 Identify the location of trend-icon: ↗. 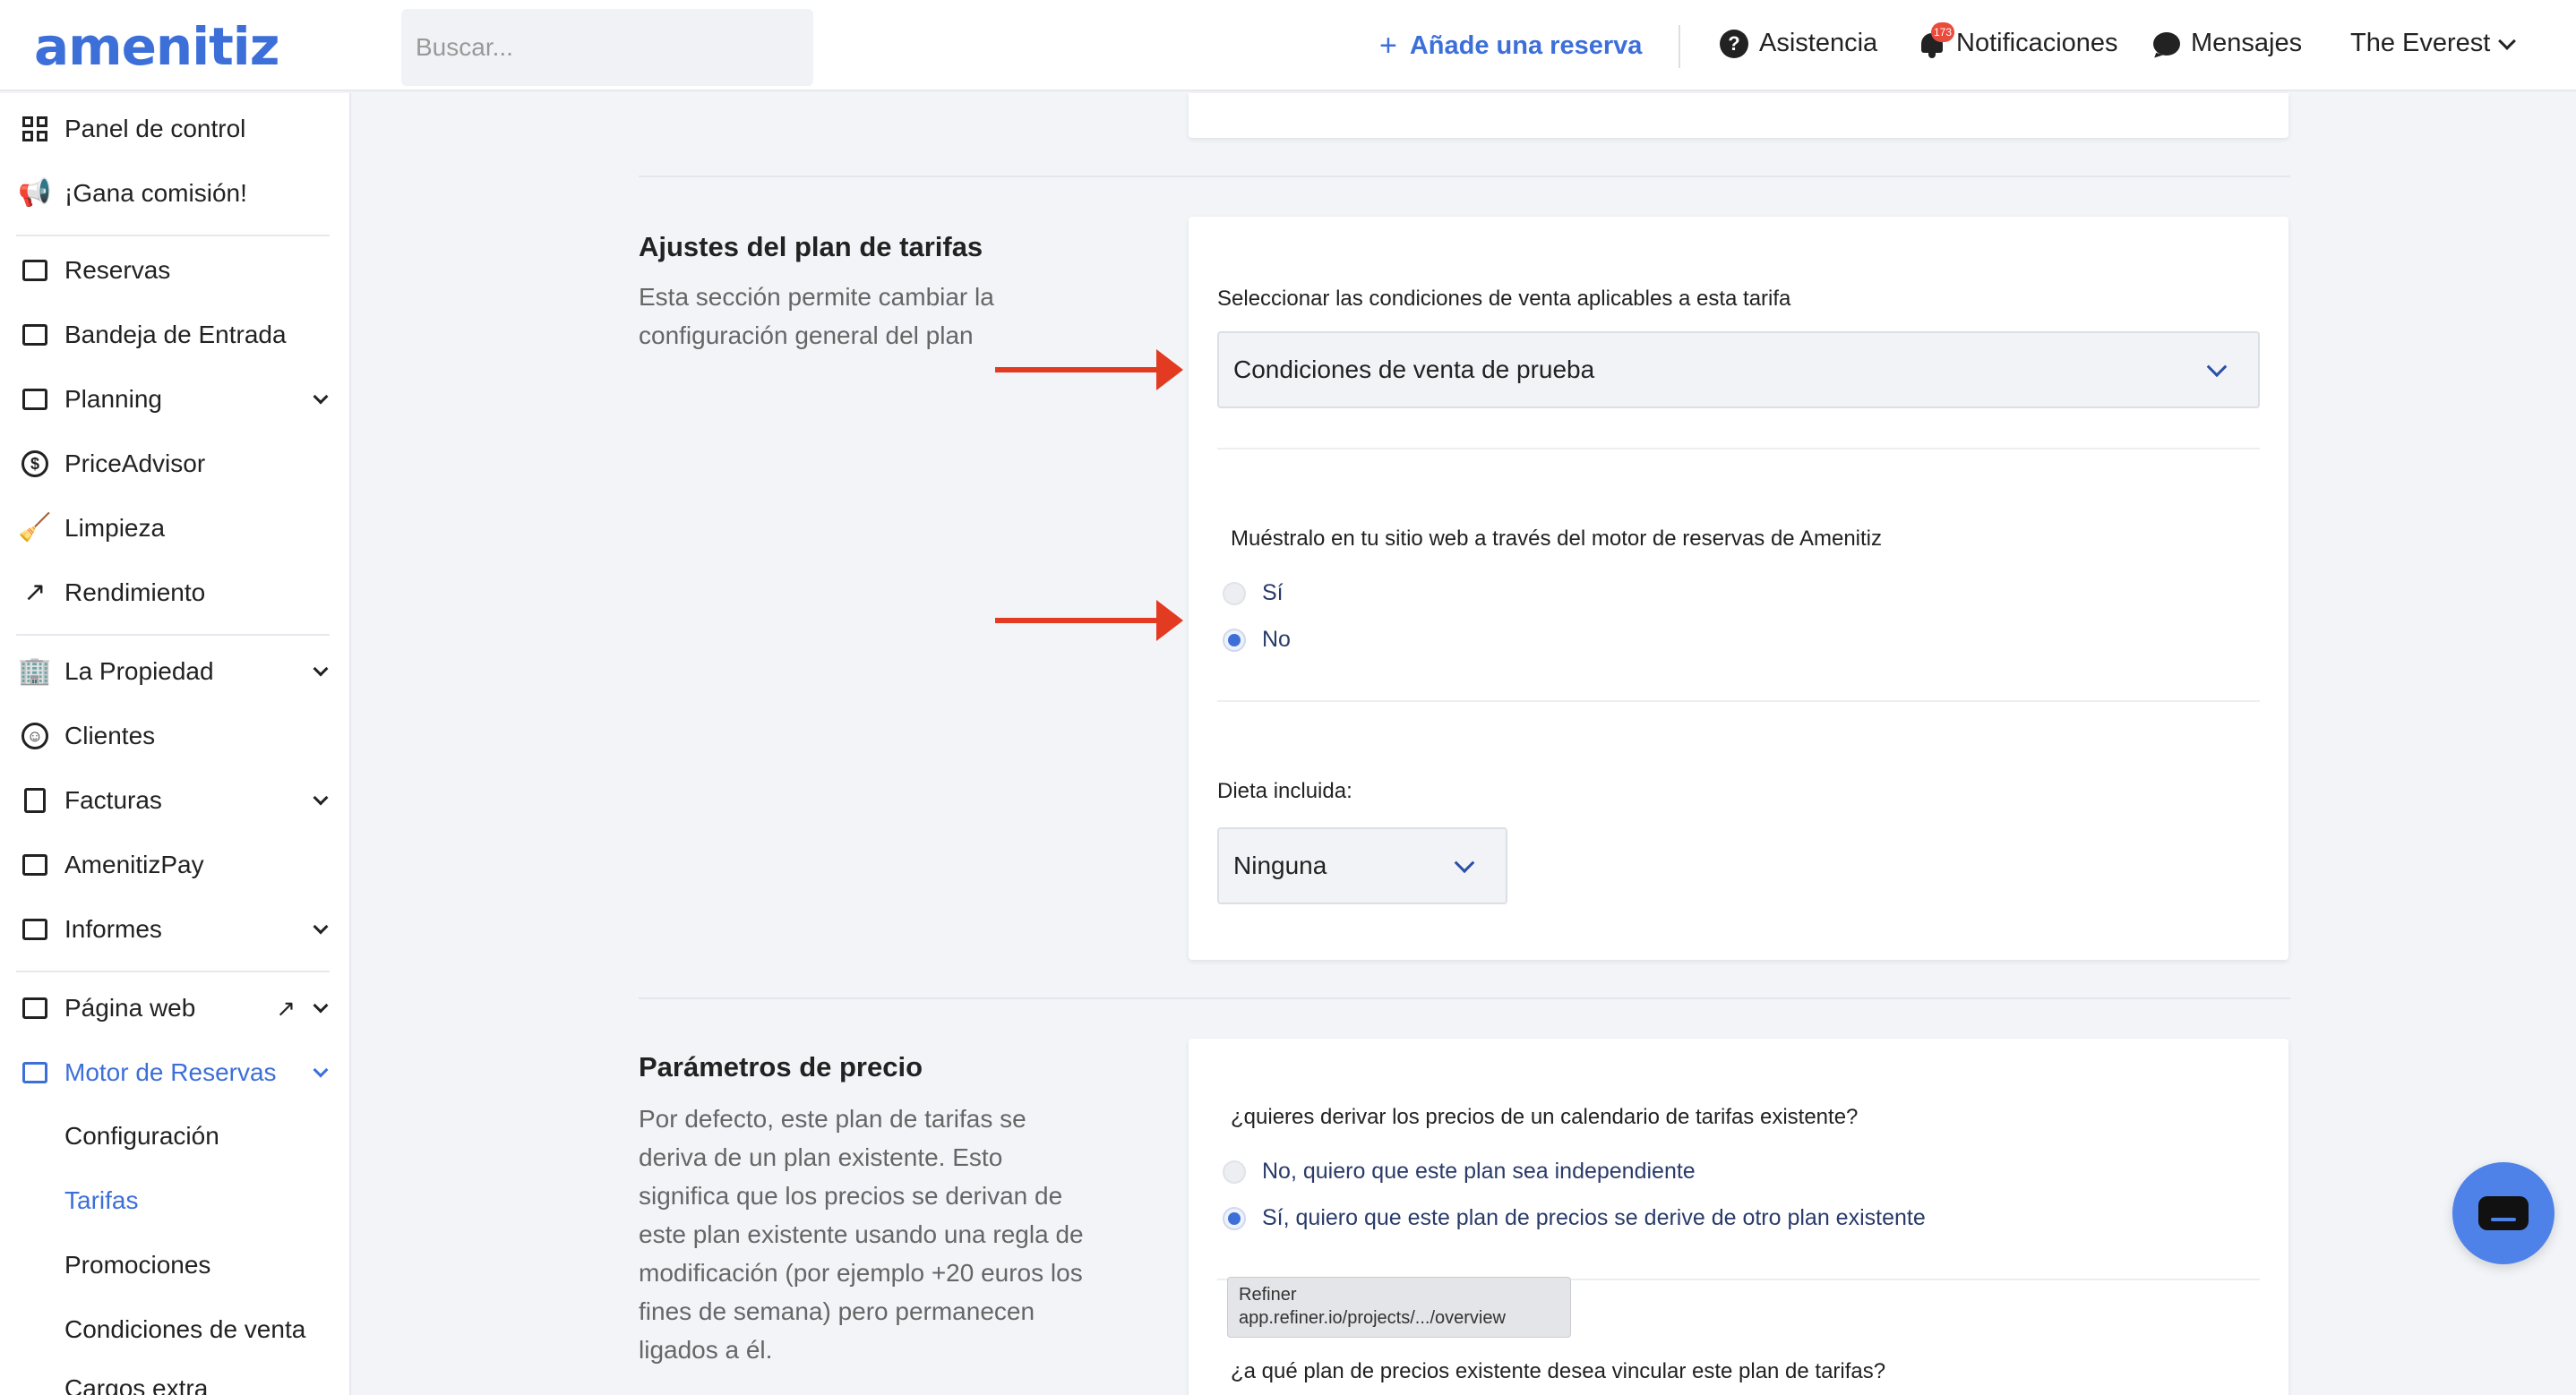
(35, 592).